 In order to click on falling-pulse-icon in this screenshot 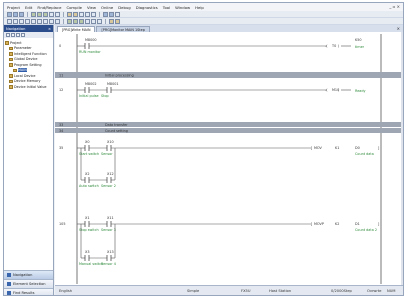, I will do `click(75, 21)`.